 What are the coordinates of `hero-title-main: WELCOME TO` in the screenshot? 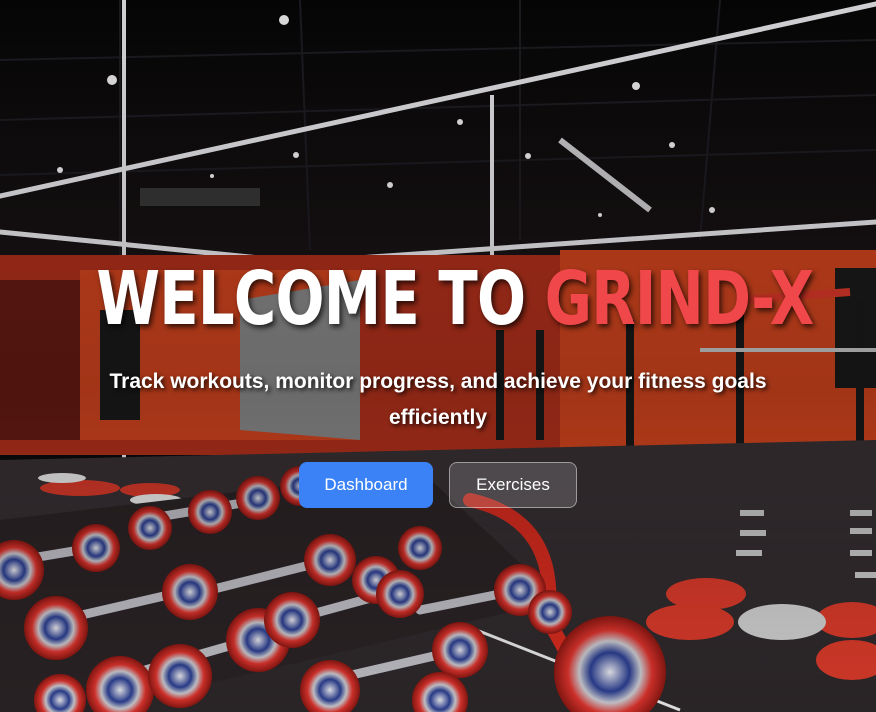 It's located at (311, 299).